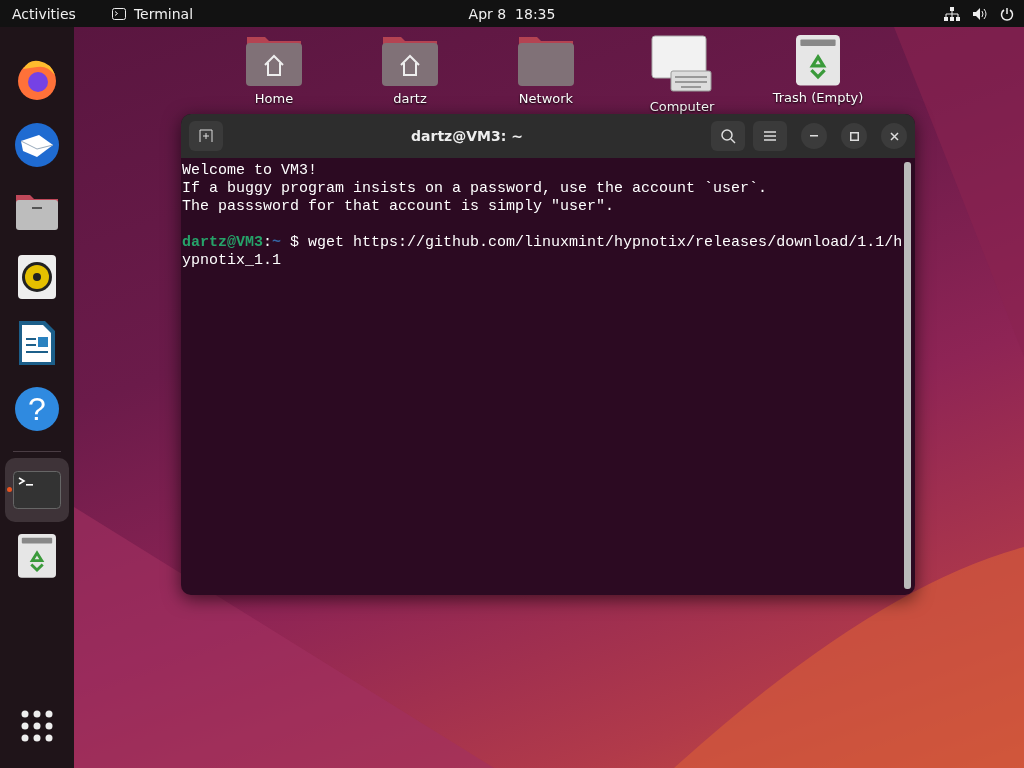 The width and height of the screenshot is (1024, 768). I want to click on mail-icon, so click(37, 145).